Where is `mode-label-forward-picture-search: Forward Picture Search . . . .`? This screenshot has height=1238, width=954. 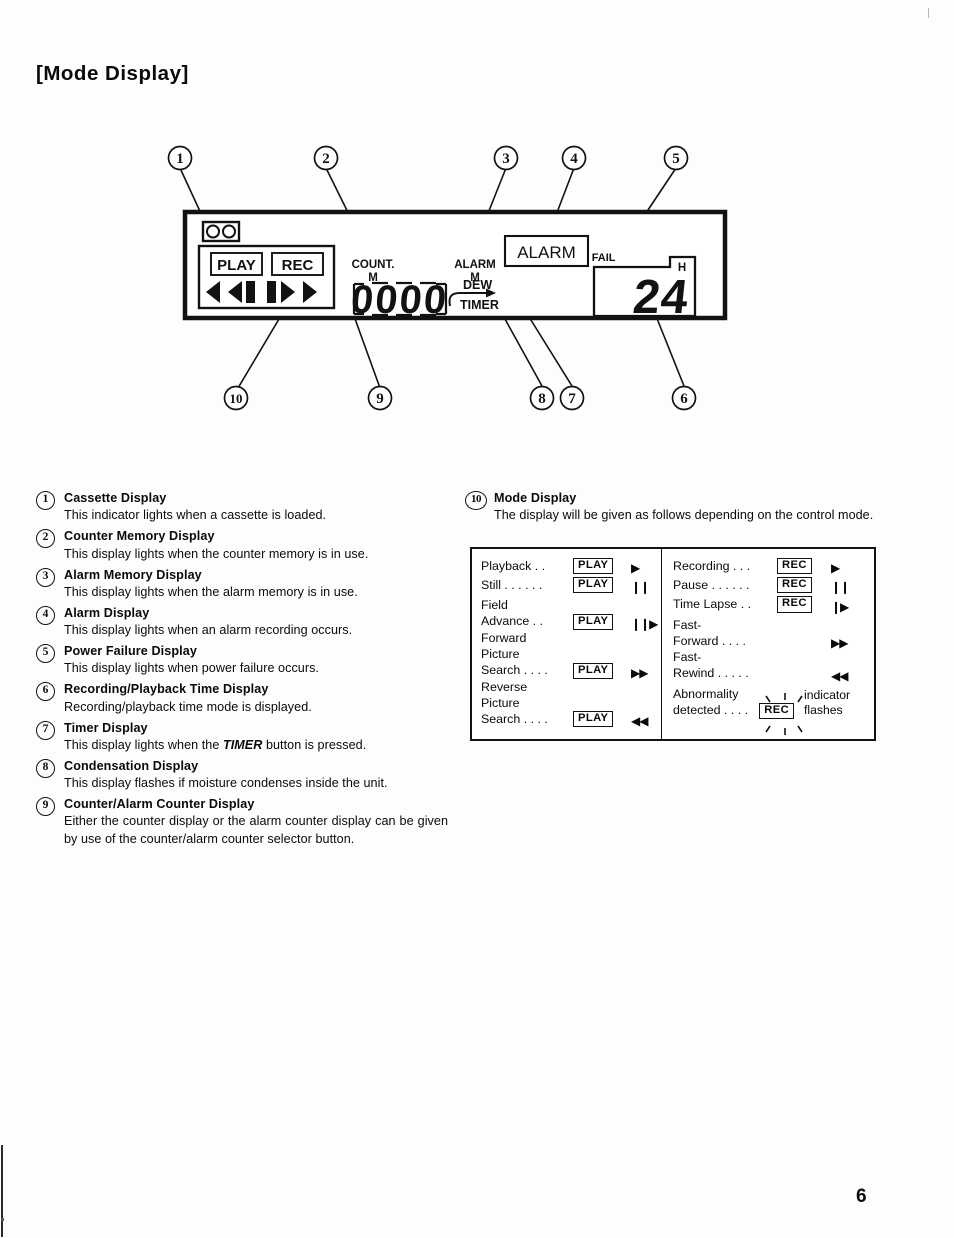
mode-label-forward-picture-search: Forward Picture Search . . . . is located at coordinates (514, 654).